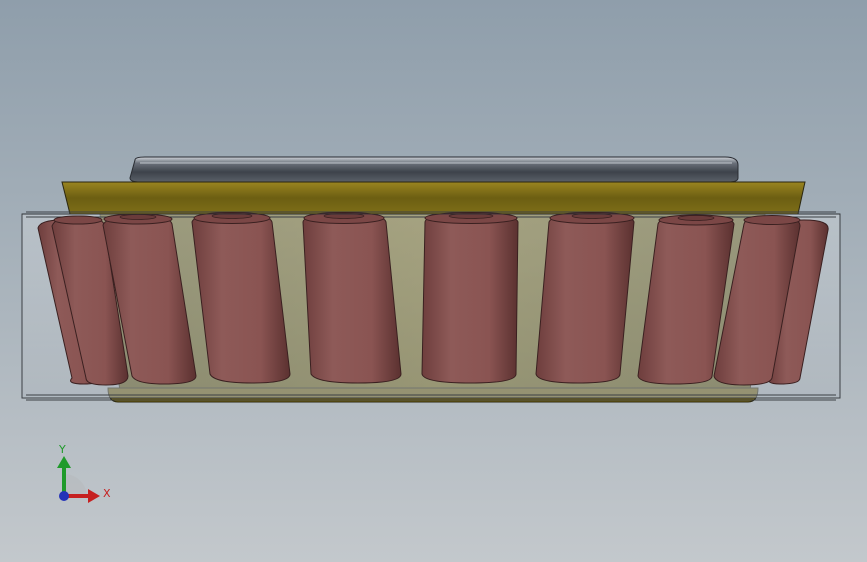 Image resolution: width=867 pixels, height=562 pixels. Describe the element at coordinates (107, 493) in the screenshot. I see `x-axis-label: X` at that location.